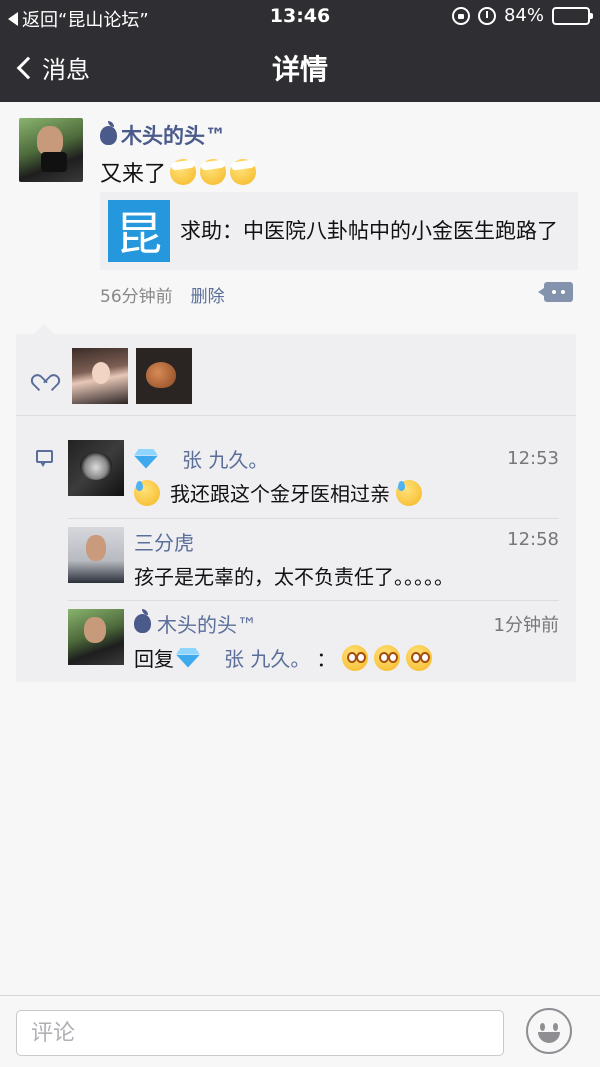 This screenshot has width=600, height=1067. I want to click on nav-bar: 消息 详情, so click(300, 68).